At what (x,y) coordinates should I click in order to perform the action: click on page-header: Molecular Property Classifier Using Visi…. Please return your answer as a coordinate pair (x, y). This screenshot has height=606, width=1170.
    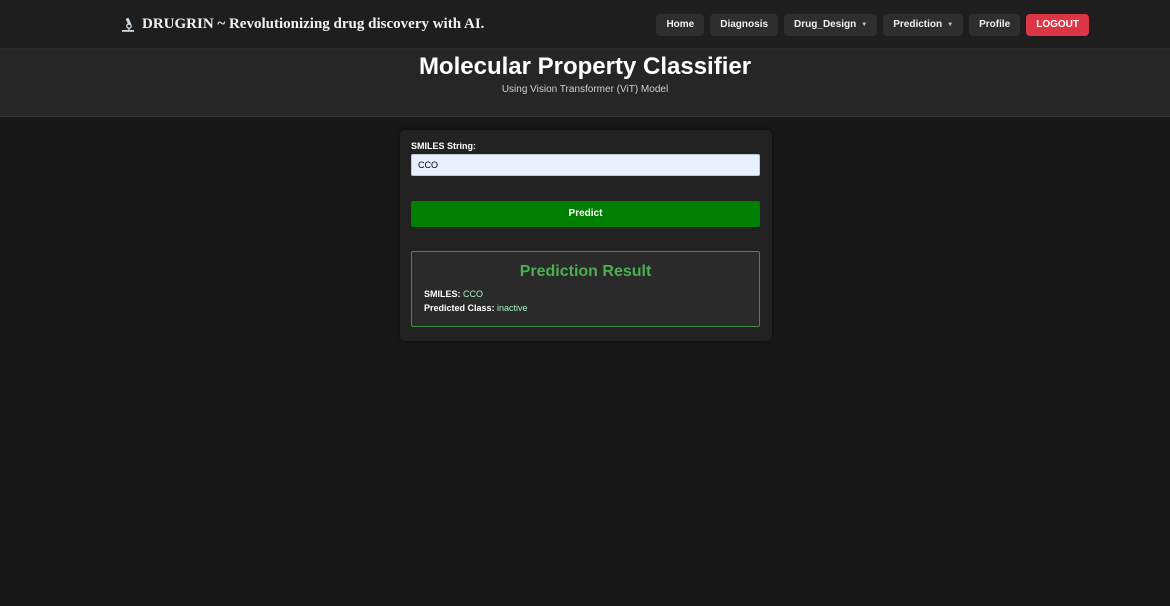
    Looking at the image, I should click on (585, 83).